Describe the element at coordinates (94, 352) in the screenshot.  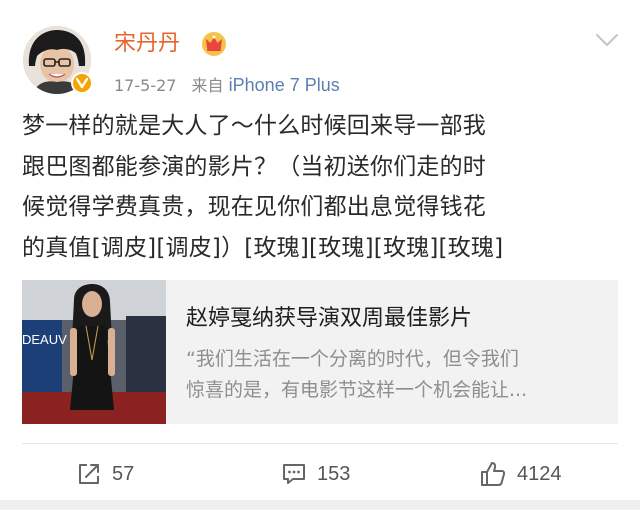
I see `card-thumbnail: DEAUV` at that location.